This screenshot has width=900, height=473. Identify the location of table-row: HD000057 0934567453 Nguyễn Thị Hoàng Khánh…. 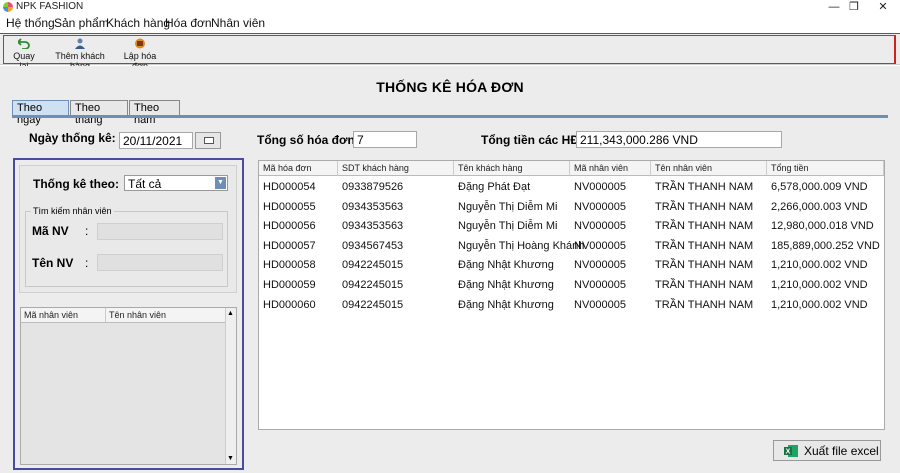
(571, 247).